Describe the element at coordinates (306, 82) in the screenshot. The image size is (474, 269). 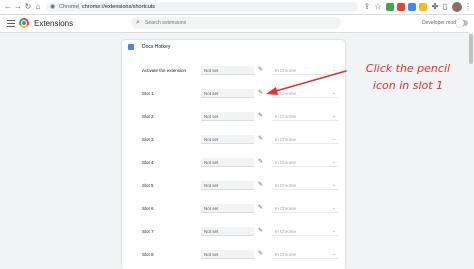
I see `annotation-arrow` at that location.